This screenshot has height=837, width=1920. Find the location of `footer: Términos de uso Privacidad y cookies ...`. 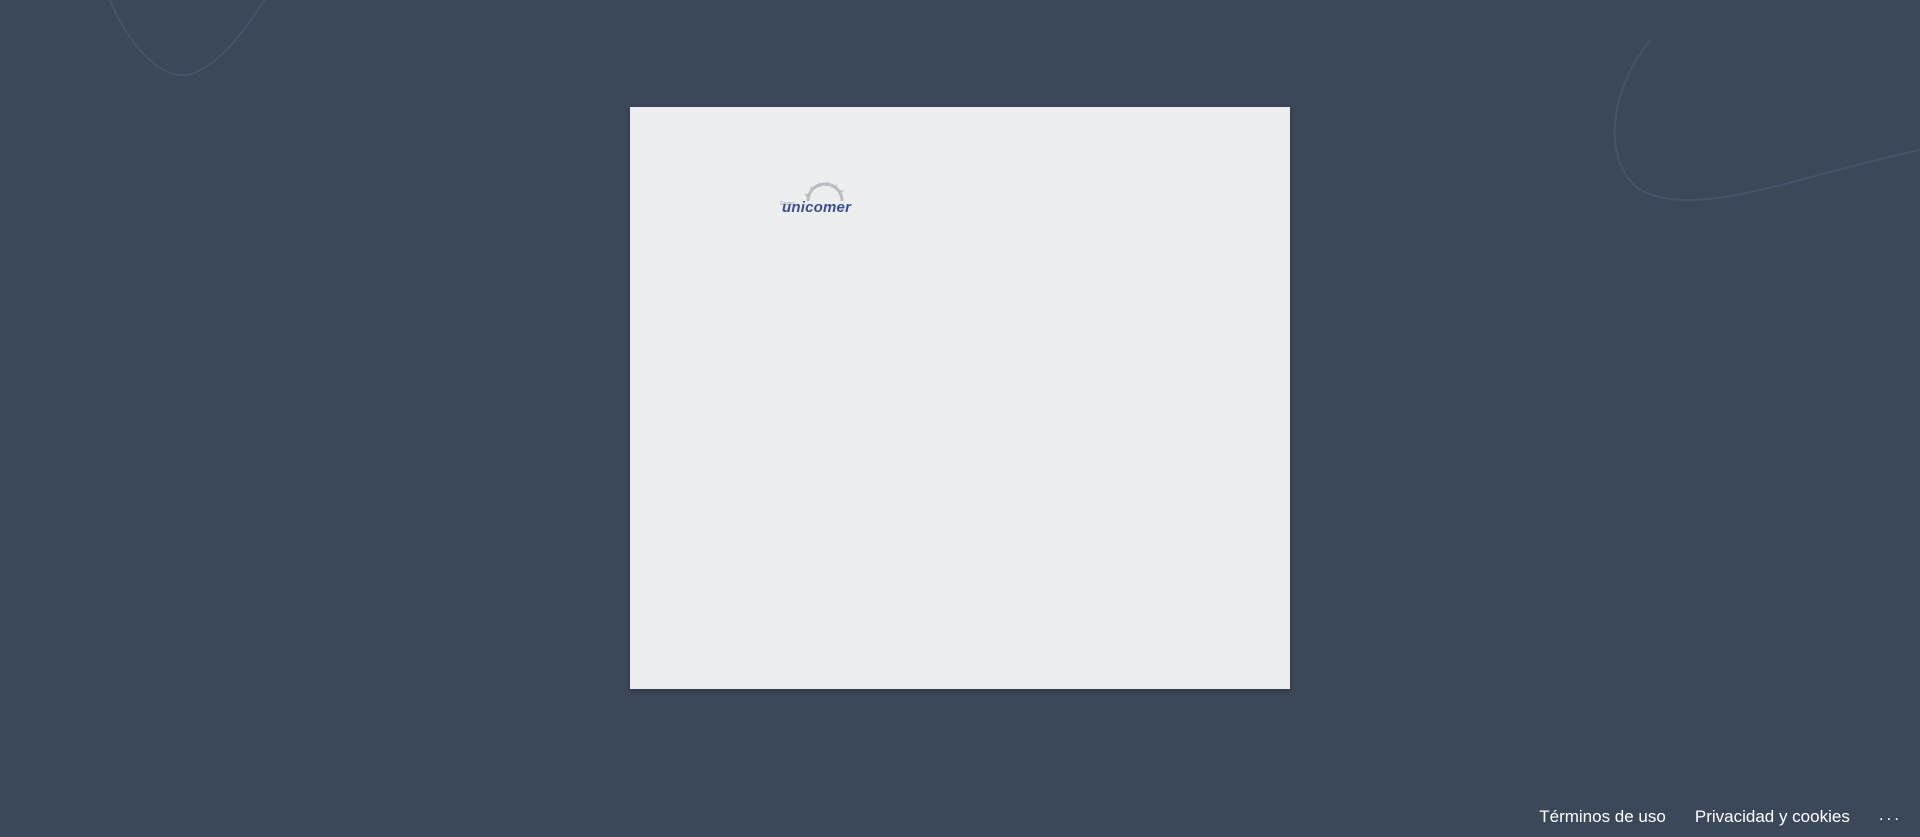

footer: Términos de uso Privacidad y cookies ... is located at coordinates (1720, 816).